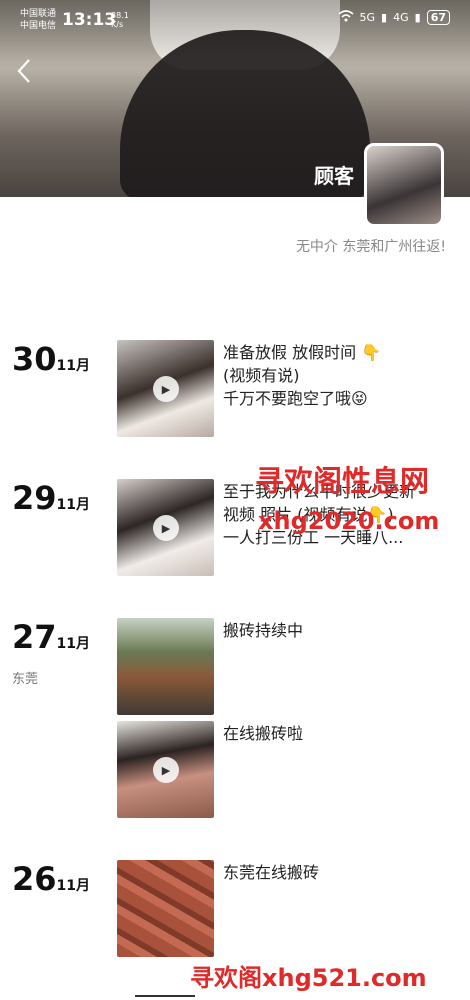  Describe the element at coordinates (38, 20) in the screenshot. I see `carrier-labels: 中国联通 中国电信` at that location.